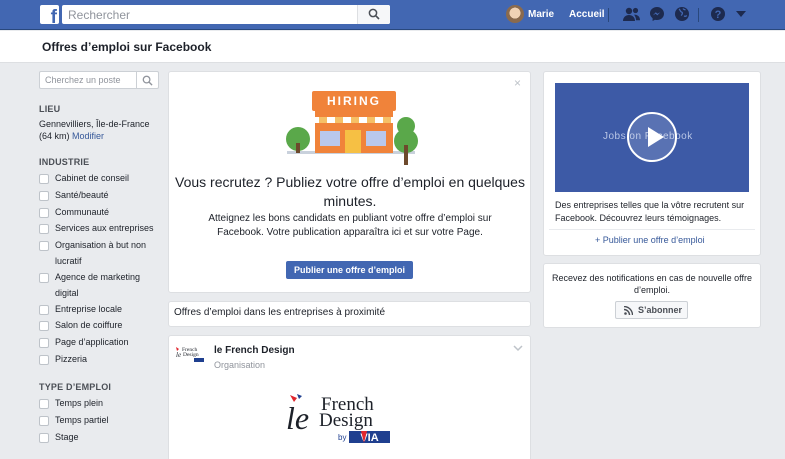  I want to click on play-icon, so click(652, 137).